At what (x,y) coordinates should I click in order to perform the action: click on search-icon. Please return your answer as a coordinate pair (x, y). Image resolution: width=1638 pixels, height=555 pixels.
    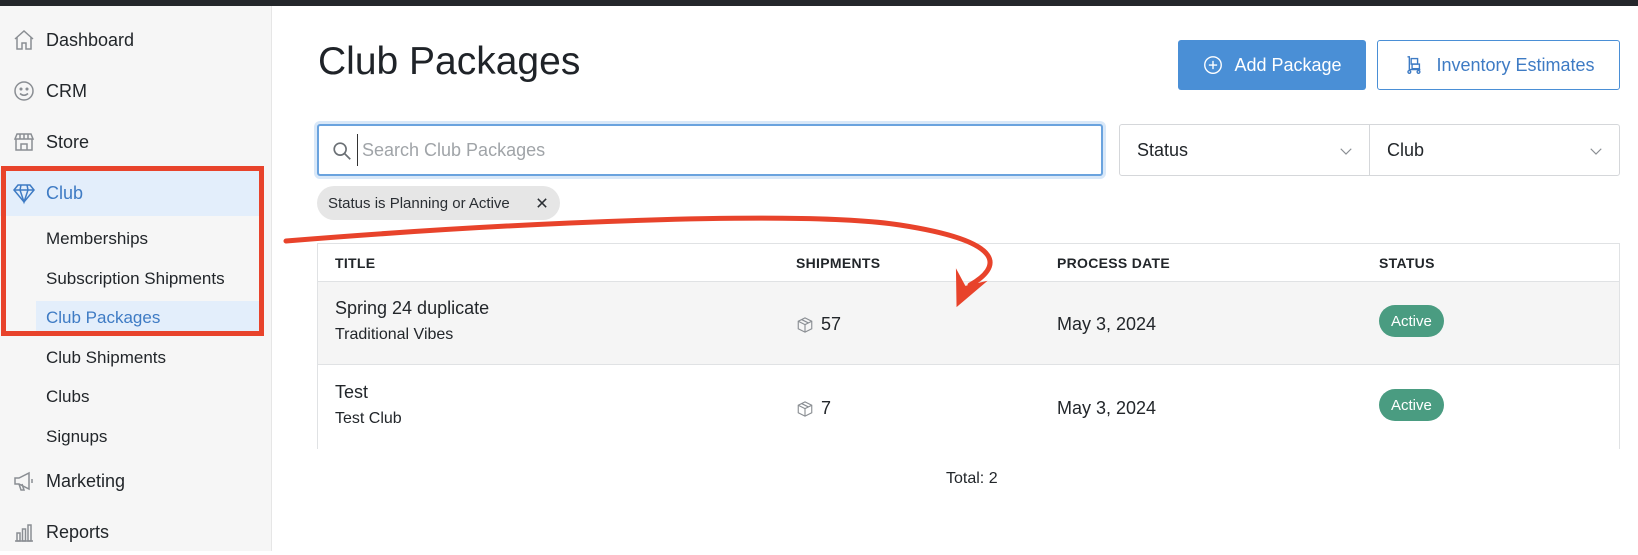
    Looking at the image, I should click on (342, 151).